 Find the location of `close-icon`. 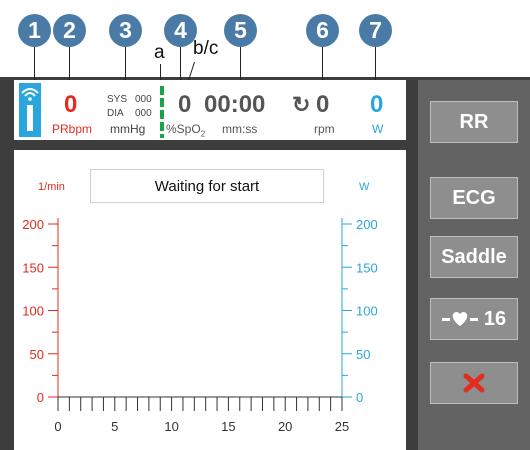

close-icon is located at coordinates (474, 383).